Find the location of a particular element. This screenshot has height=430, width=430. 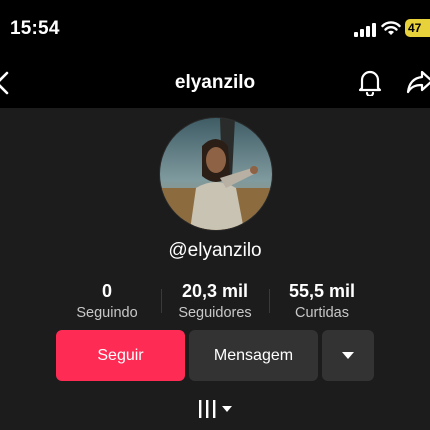

stat-followers-label: Seguidores is located at coordinates (215, 313).